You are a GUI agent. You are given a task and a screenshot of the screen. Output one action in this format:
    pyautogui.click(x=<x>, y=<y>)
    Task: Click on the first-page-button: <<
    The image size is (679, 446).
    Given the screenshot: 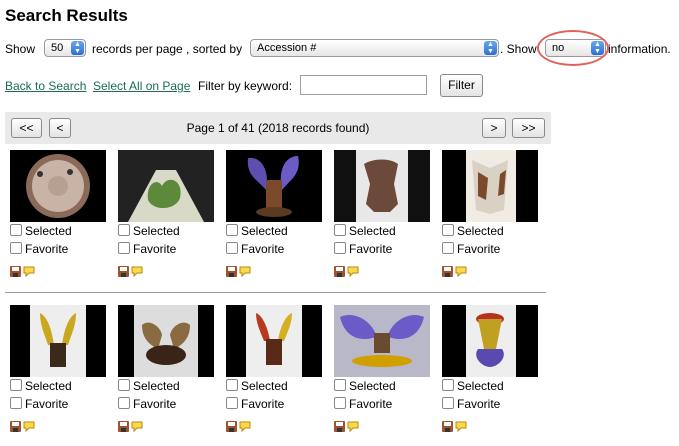 What is the action you would take?
    pyautogui.click(x=26, y=128)
    